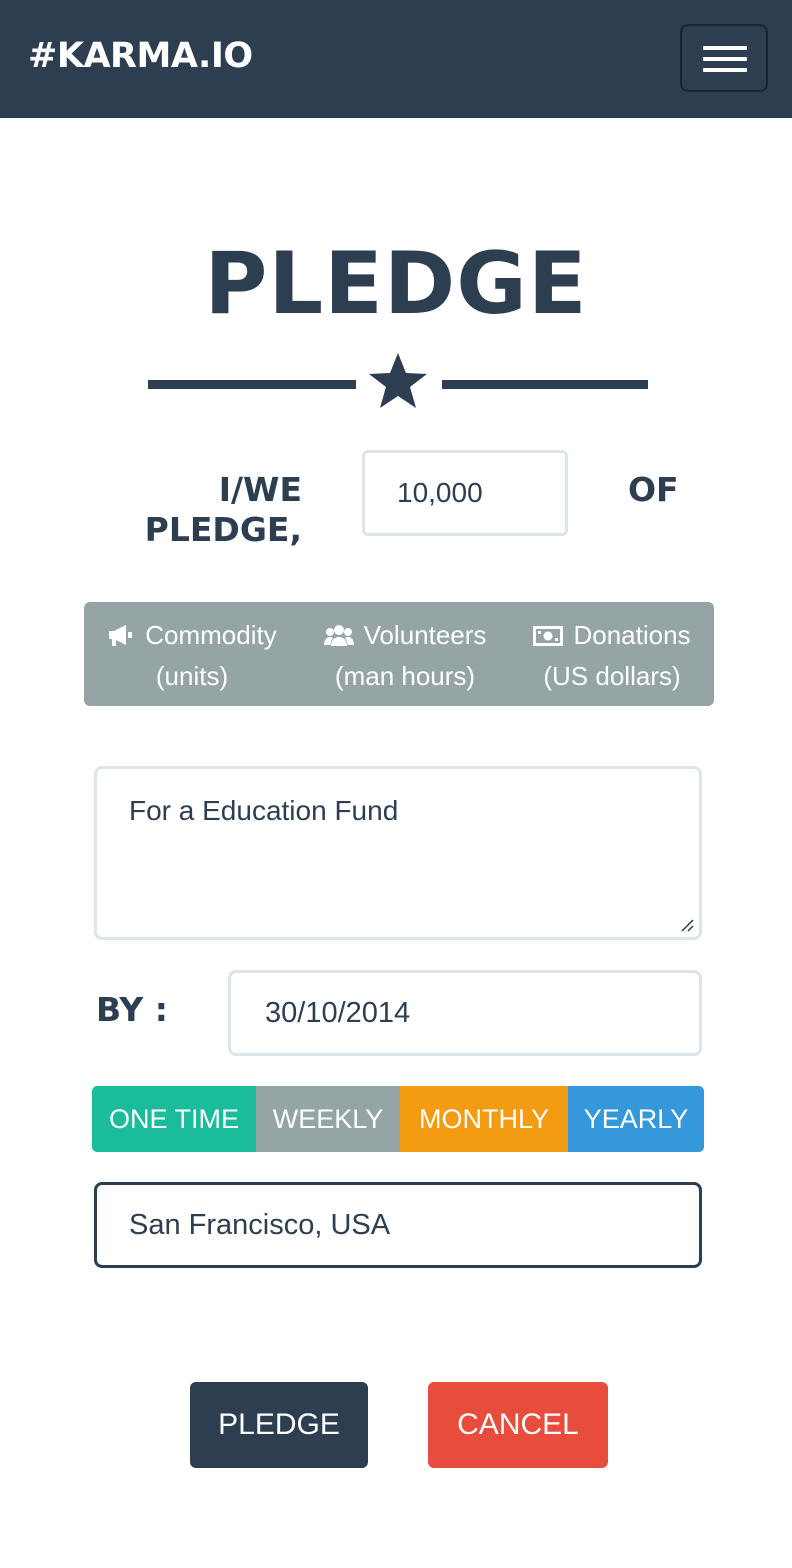  Describe the element at coordinates (465, 1013) in the screenshot. I see `date-input` at that location.